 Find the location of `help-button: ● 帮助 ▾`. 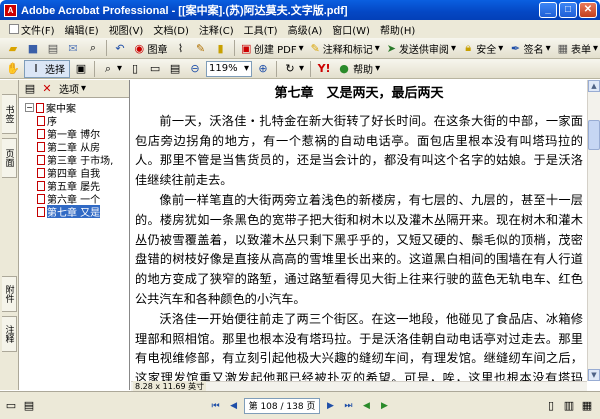

help-button: ● 帮助 ▾ is located at coordinates (358, 69).